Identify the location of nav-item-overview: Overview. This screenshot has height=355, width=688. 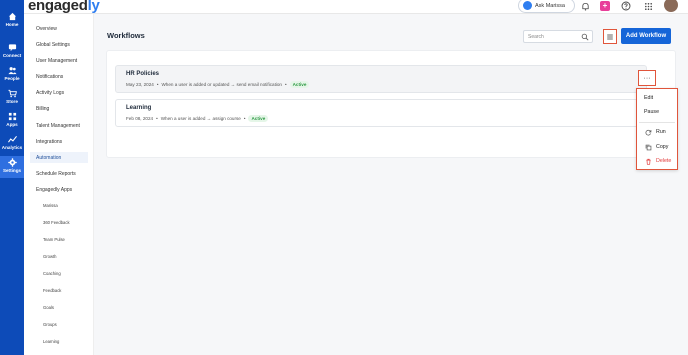
(59, 28).